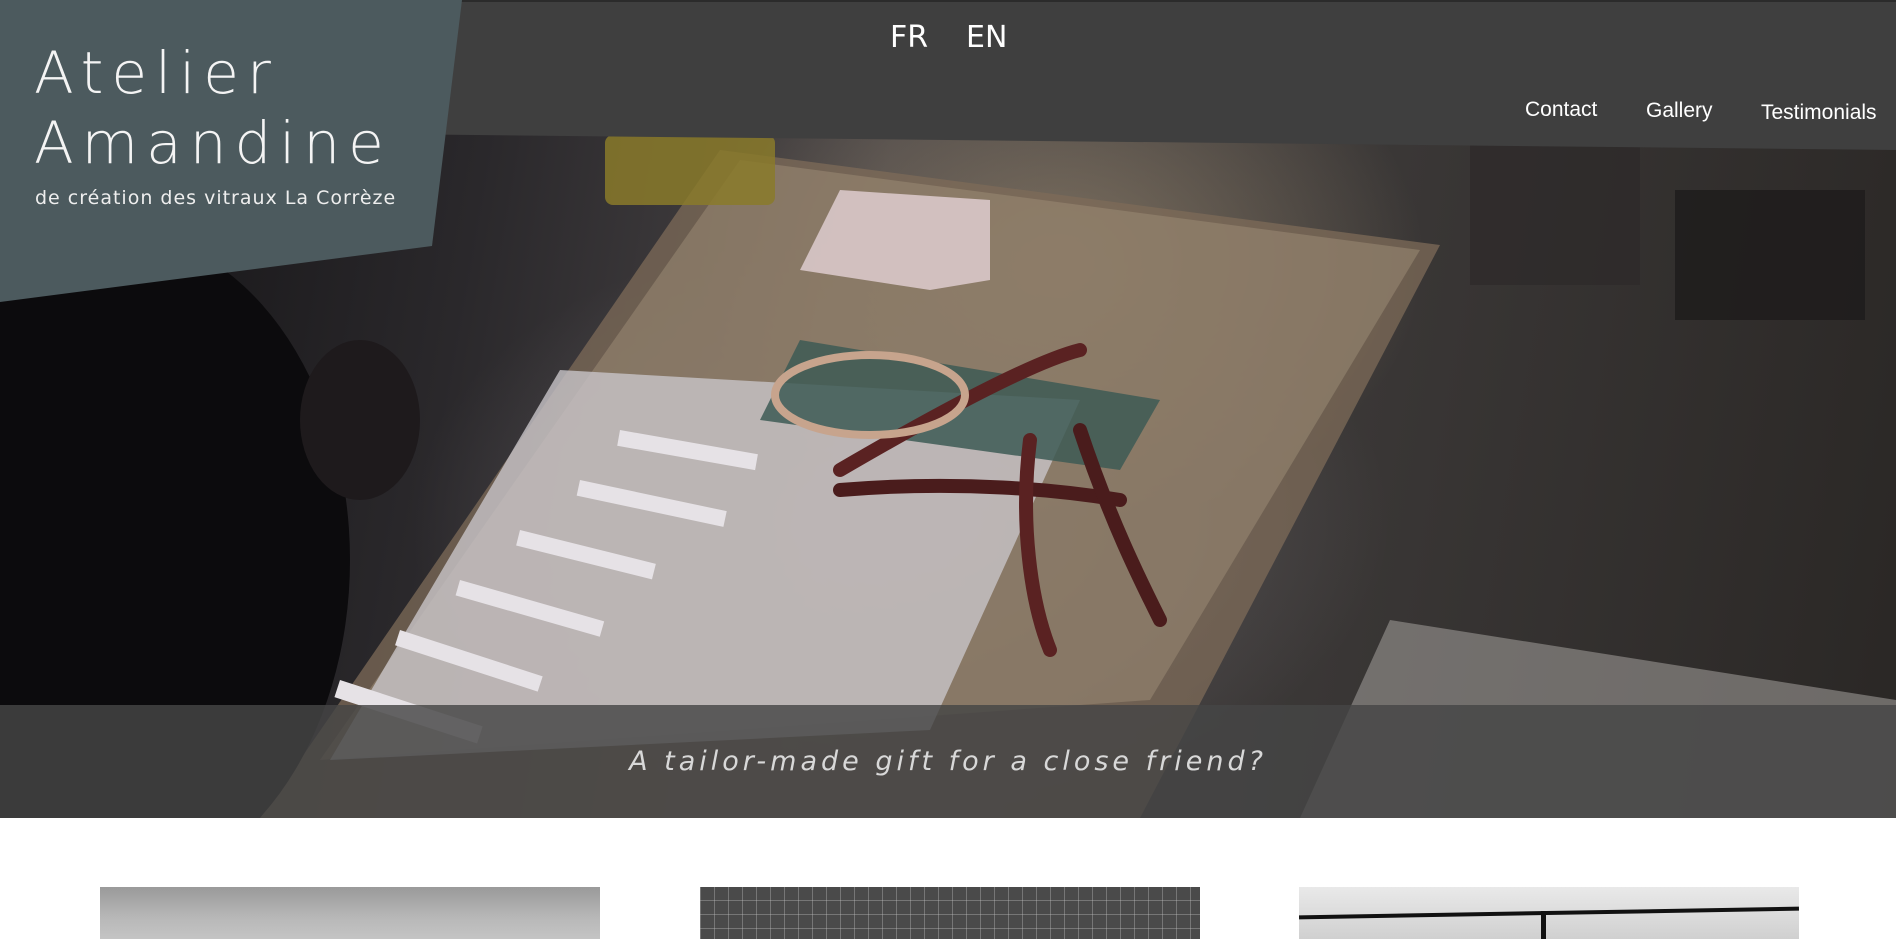 The width and height of the screenshot is (1896, 939). What do you see at coordinates (1819, 113) in the screenshot?
I see `nav-testimonials-link: Testimonials` at bounding box center [1819, 113].